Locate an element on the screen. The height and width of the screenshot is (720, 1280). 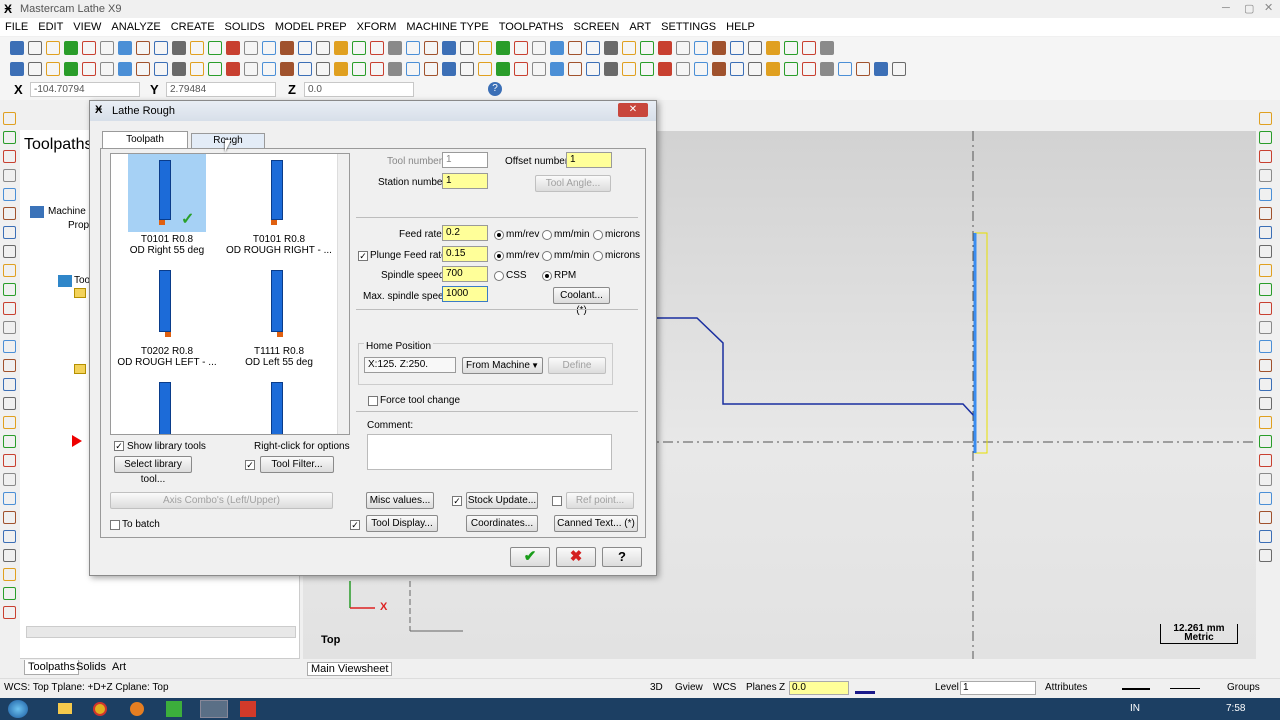
feed-rate-input: 0.2 is located at coordinates (465, 233).